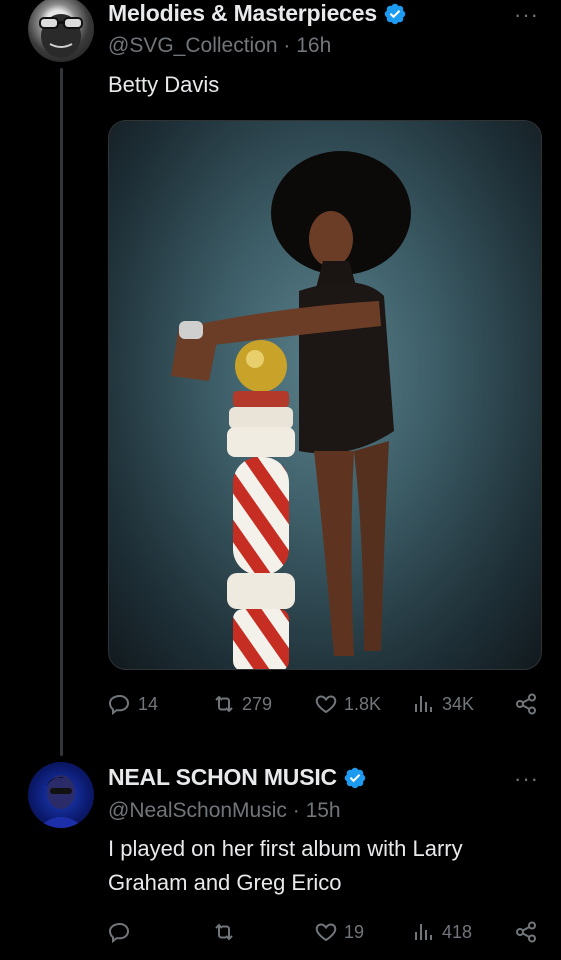  I want to click on reply-count: 14, so click(148, 703).